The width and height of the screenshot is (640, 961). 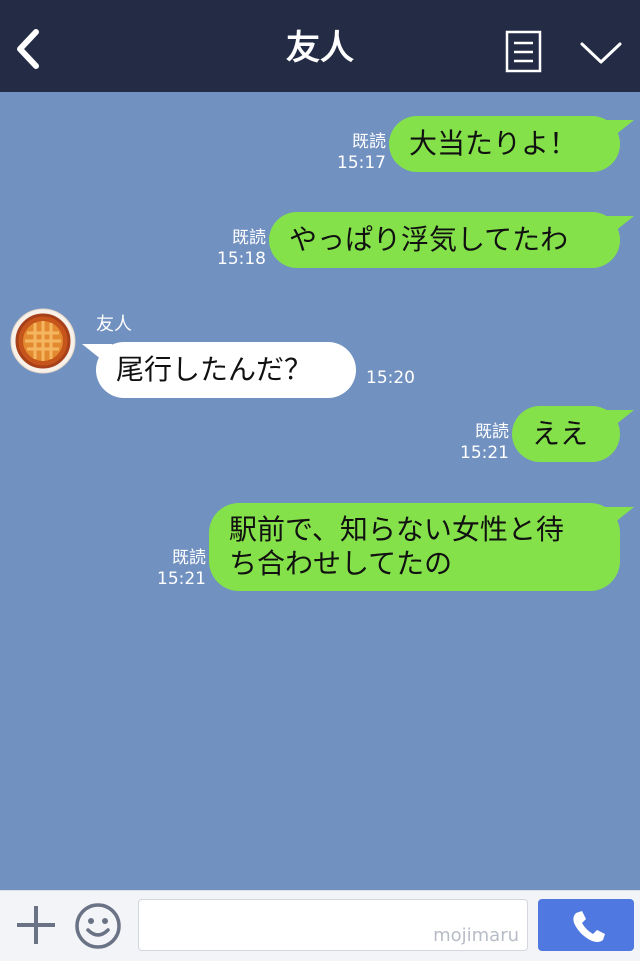 I want to click on emoji-button, so click(x=98, y=926).